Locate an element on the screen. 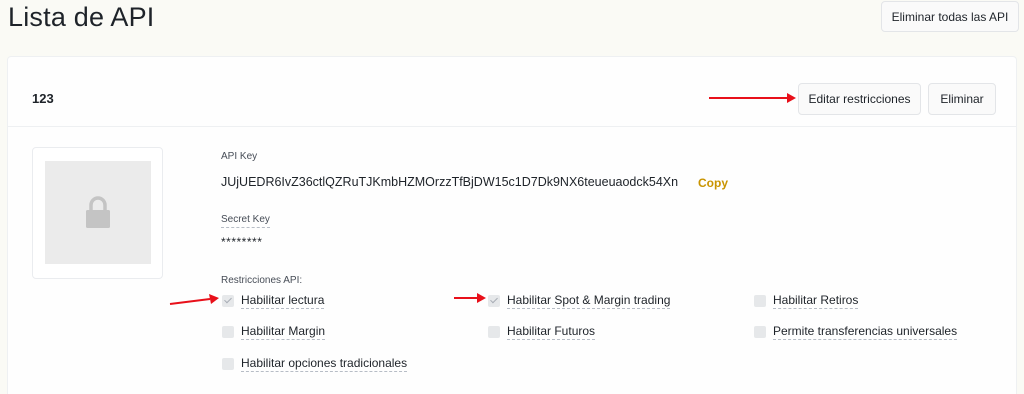 The width and height of the screenshot is (1024, 394). restriction-label: Habilitar Futuros is located at coordinates (551, 332).